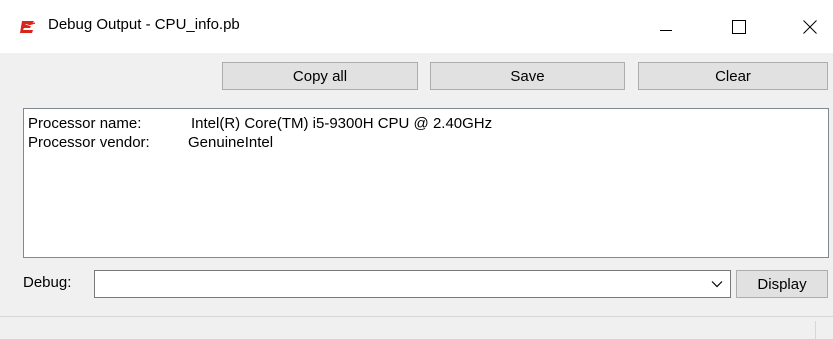 The image size is (833, 339). I want to click on debug-combobox, so click(412, 284).